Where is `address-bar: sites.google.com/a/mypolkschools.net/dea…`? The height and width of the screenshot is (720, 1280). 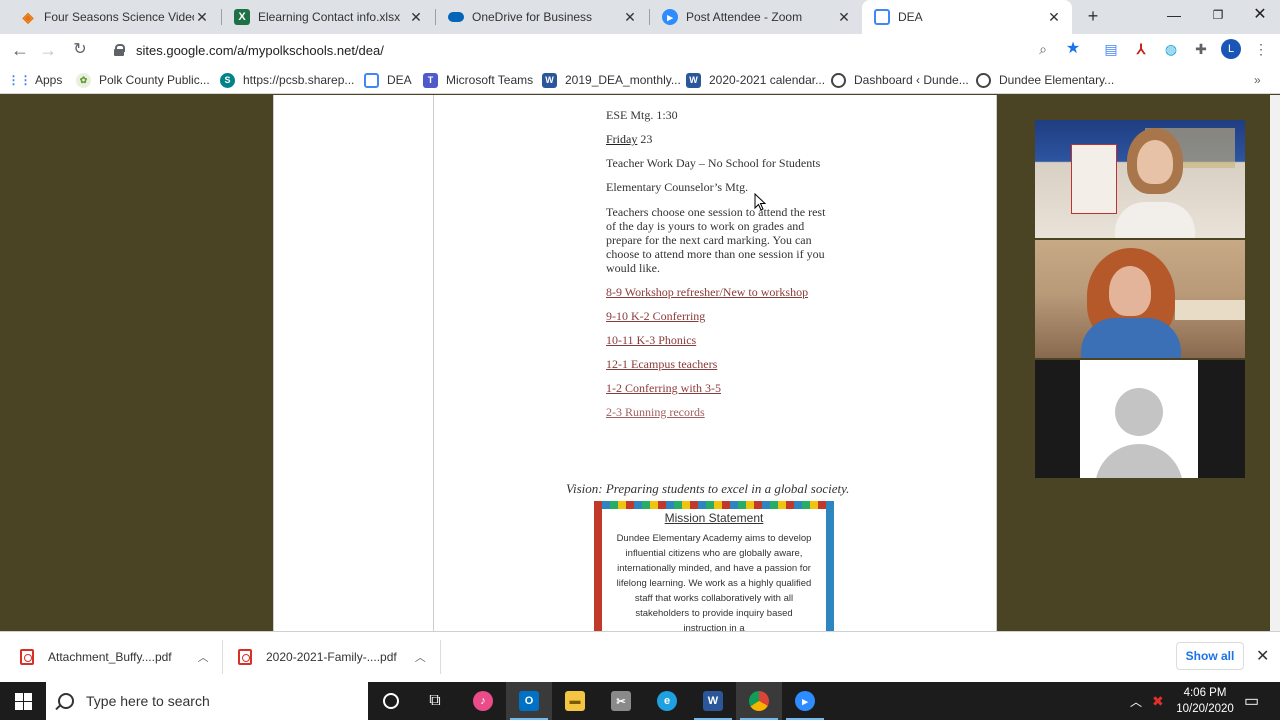 address-bar: sites.google.com/a/mypolkschools.net/dea… is located at coordinates (602, 50).